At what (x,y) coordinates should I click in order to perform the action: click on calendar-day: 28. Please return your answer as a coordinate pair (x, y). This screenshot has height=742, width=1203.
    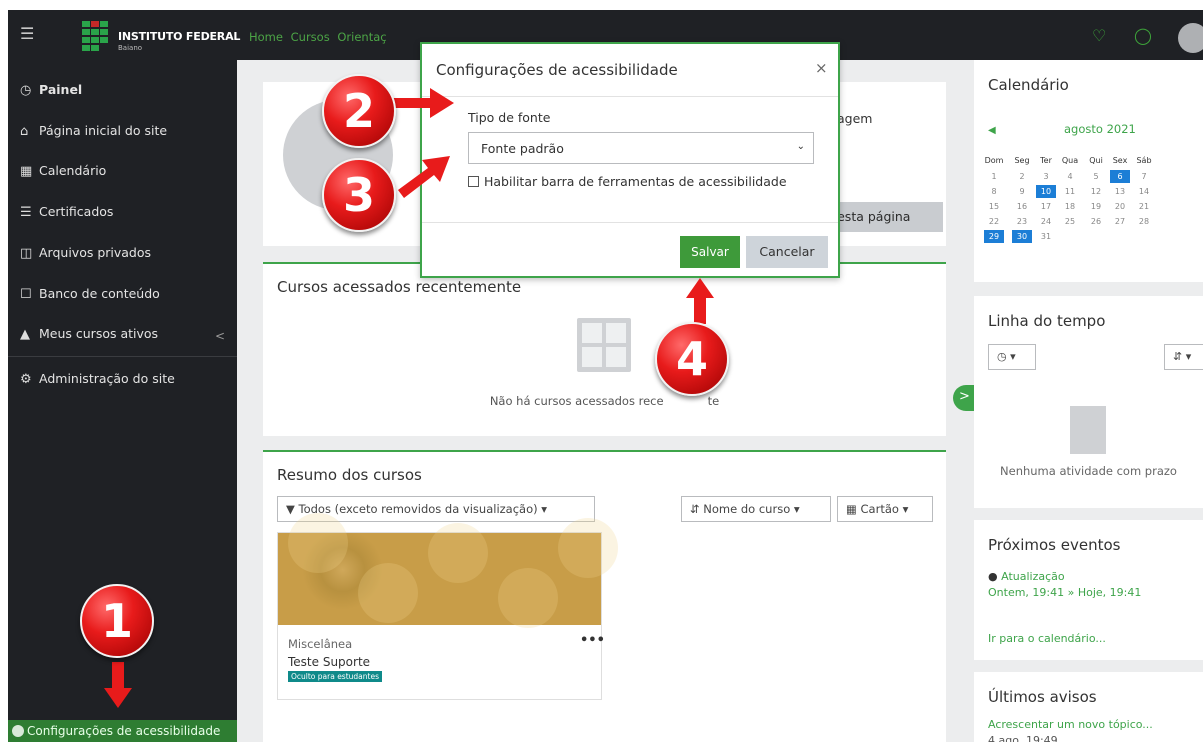
    Looking at the image, I should click on (1144, 221).